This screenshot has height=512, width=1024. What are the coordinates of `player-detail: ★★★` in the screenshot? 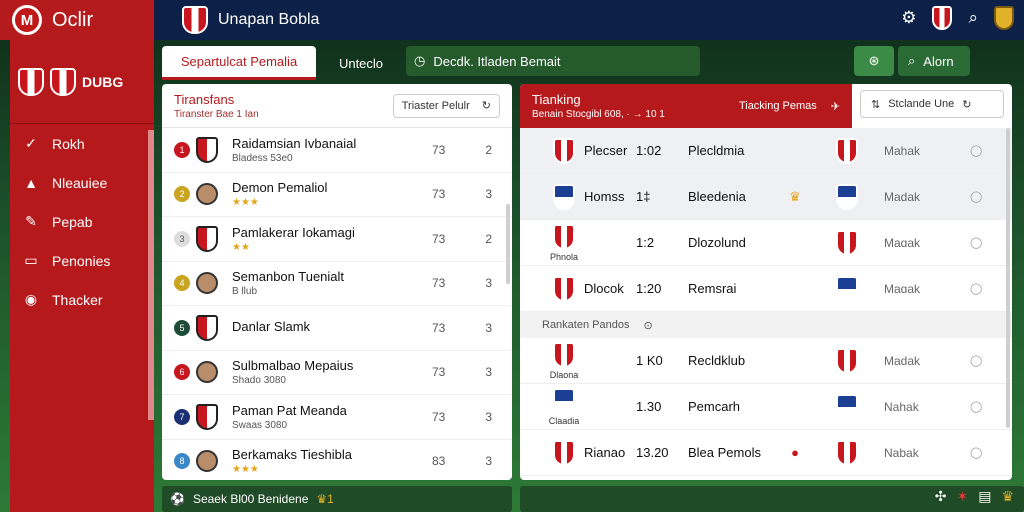 It's located at (245, 470).